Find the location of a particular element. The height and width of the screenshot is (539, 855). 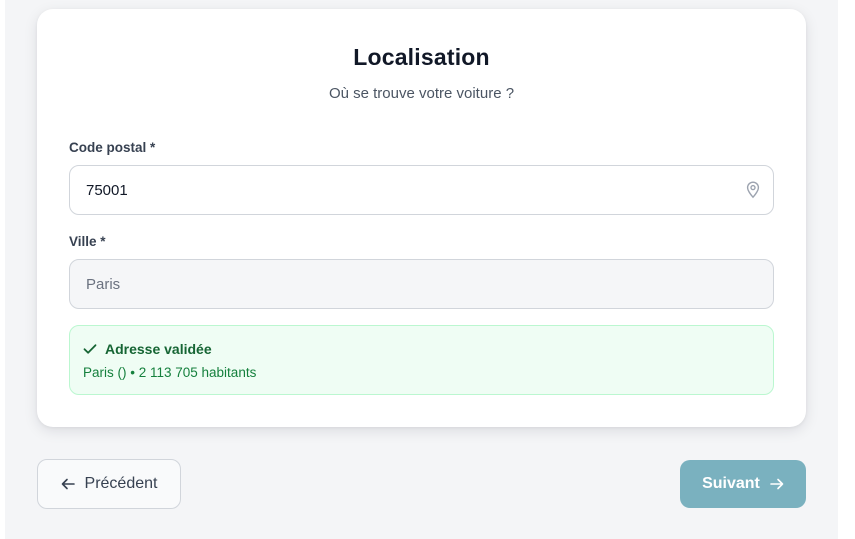

previous-button: Précédent is located at coordinates (109, 484).